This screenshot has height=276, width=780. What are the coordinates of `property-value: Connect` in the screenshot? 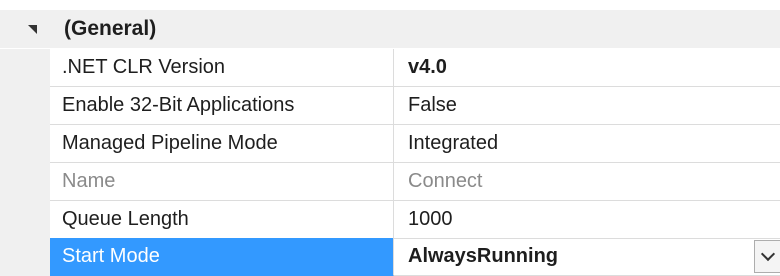 It's located at (587, 182).